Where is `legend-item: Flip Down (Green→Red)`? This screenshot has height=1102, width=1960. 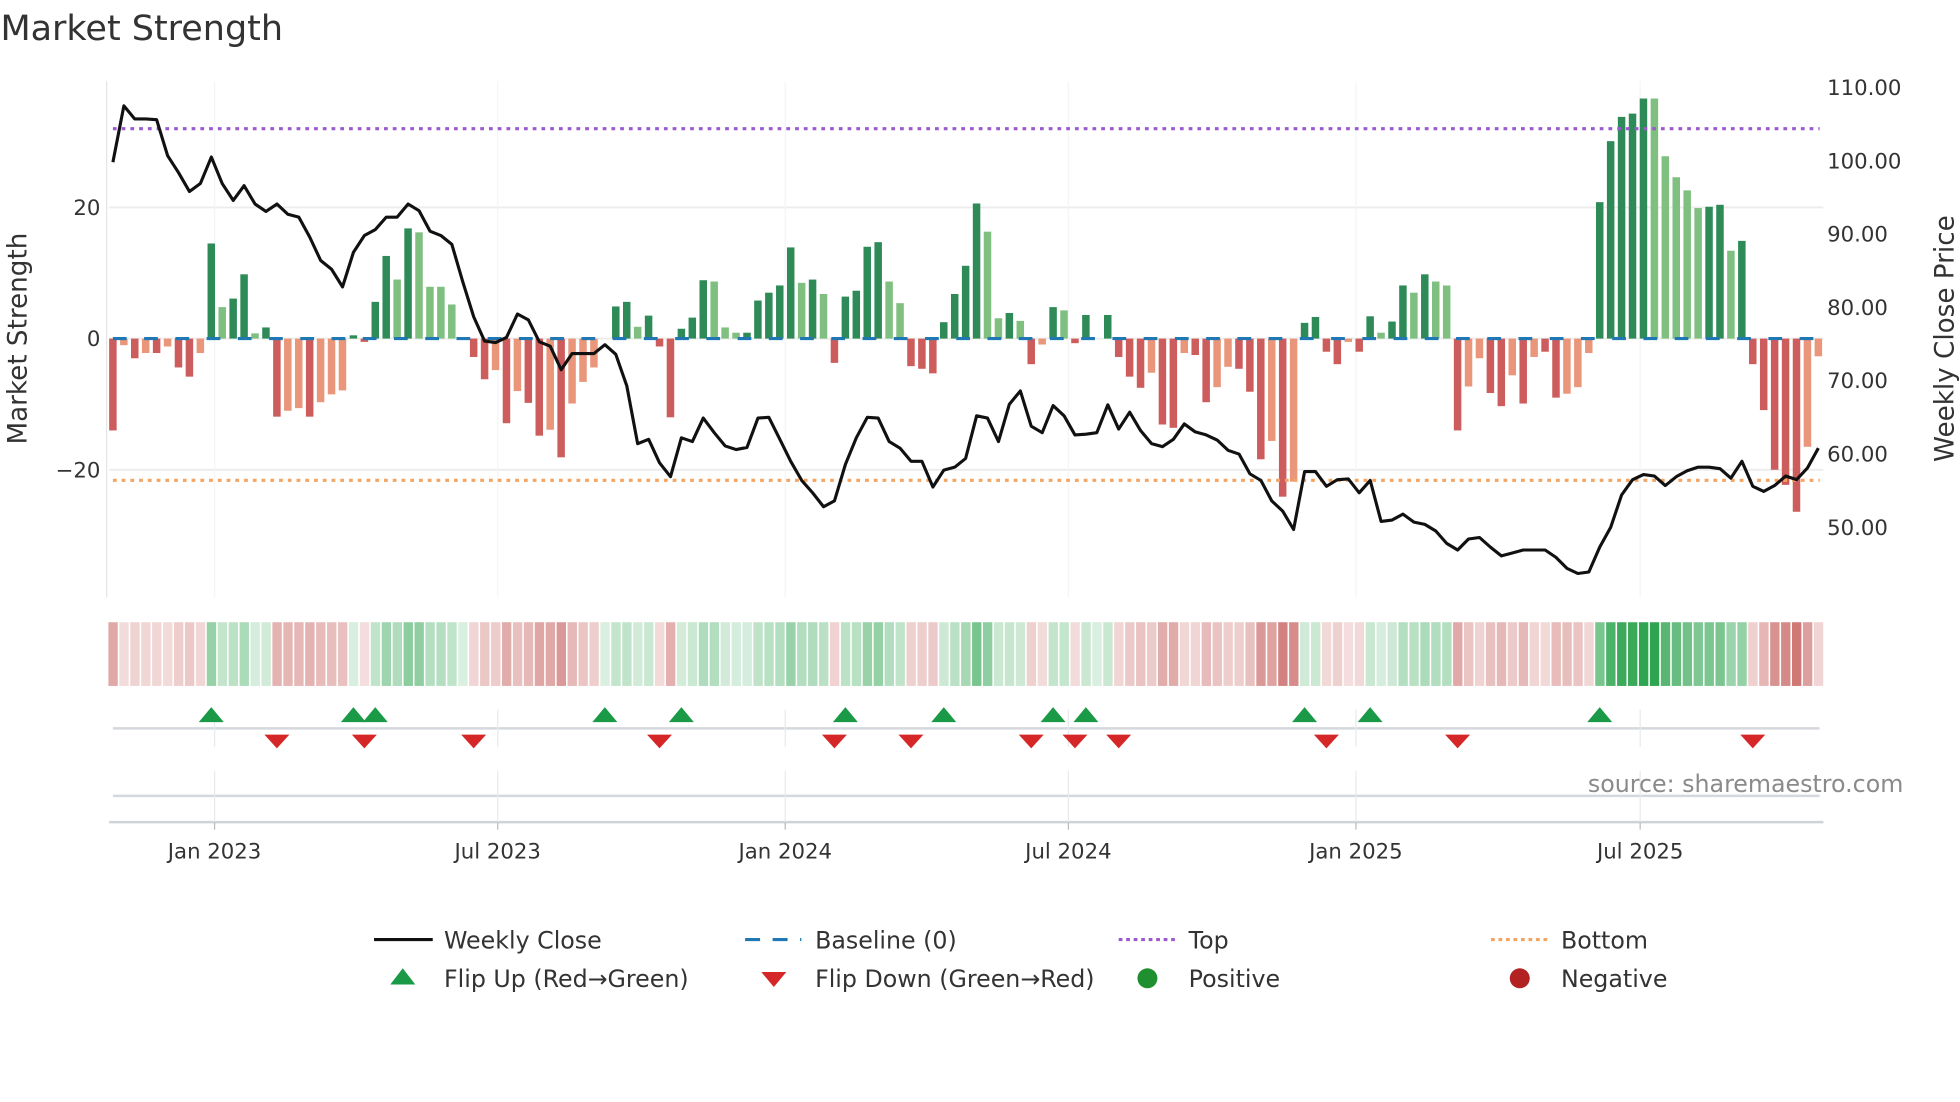 legend-item: Flip Down (Green→Red) is located at coordinates (928, 979).